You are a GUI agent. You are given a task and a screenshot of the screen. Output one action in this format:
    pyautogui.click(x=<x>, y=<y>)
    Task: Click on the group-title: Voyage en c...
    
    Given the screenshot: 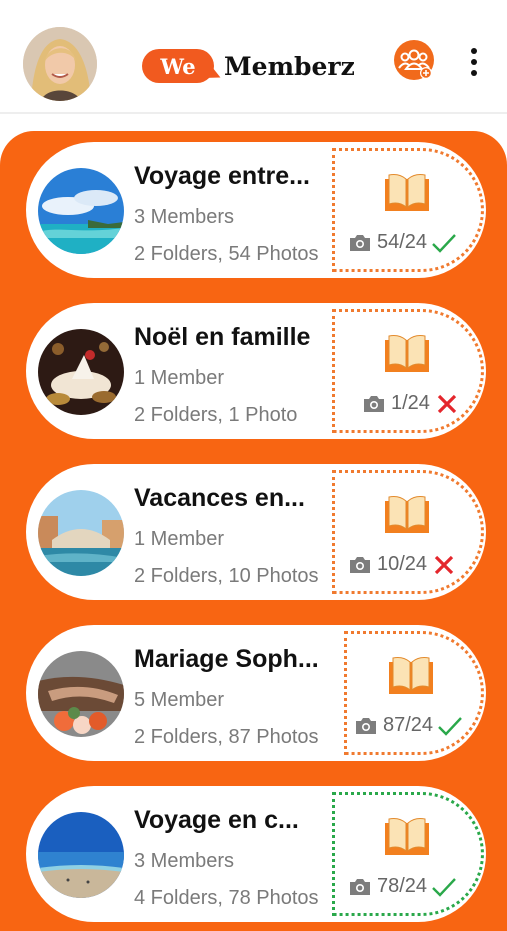 What is the action you would take?
    pyautogui.click(x=216, y=820)
    